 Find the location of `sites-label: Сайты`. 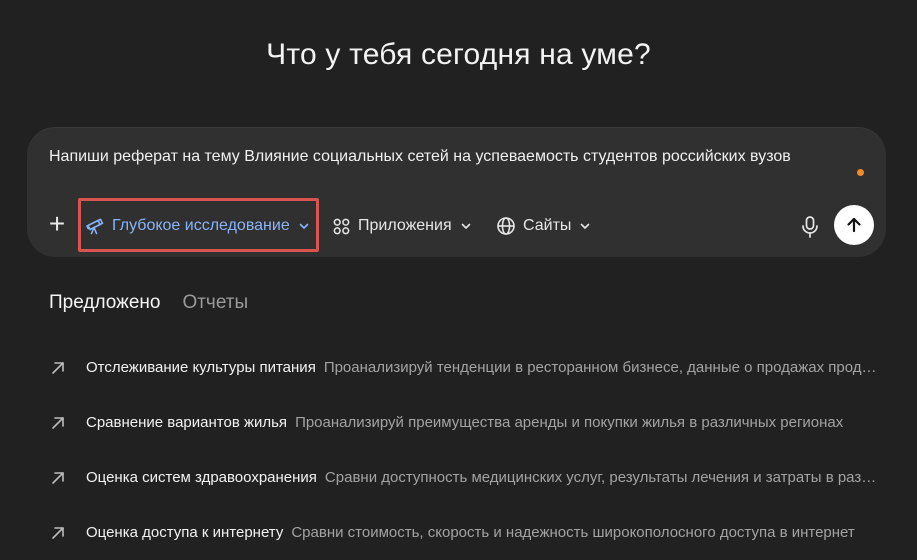

sites-label: Сайты is located at coordinates (547, 225).